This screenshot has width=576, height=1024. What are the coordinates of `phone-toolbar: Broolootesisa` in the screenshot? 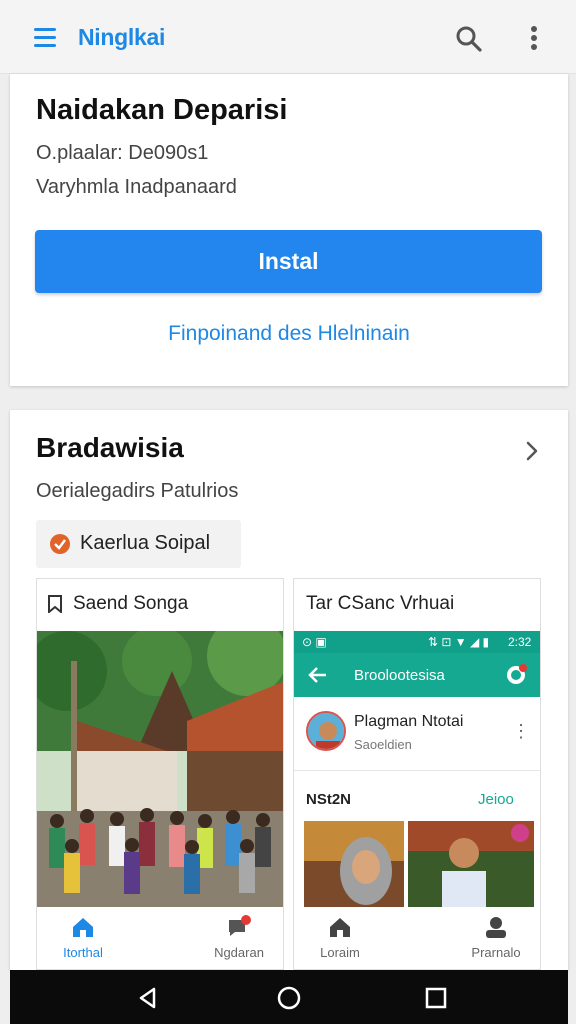 It's located at (417, 675).